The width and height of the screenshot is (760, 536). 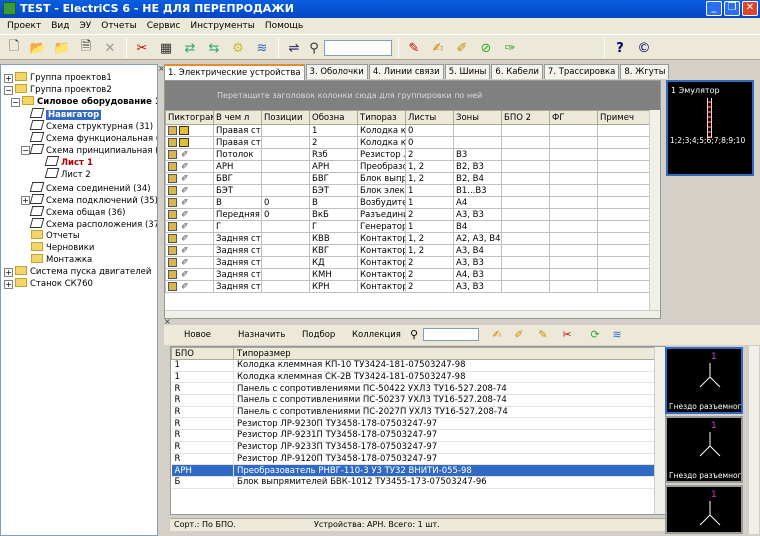 What do you see at coordinates (704, 509) in the screenshot?
I see `connector-preview: 1` at bounding box center [704, 509].